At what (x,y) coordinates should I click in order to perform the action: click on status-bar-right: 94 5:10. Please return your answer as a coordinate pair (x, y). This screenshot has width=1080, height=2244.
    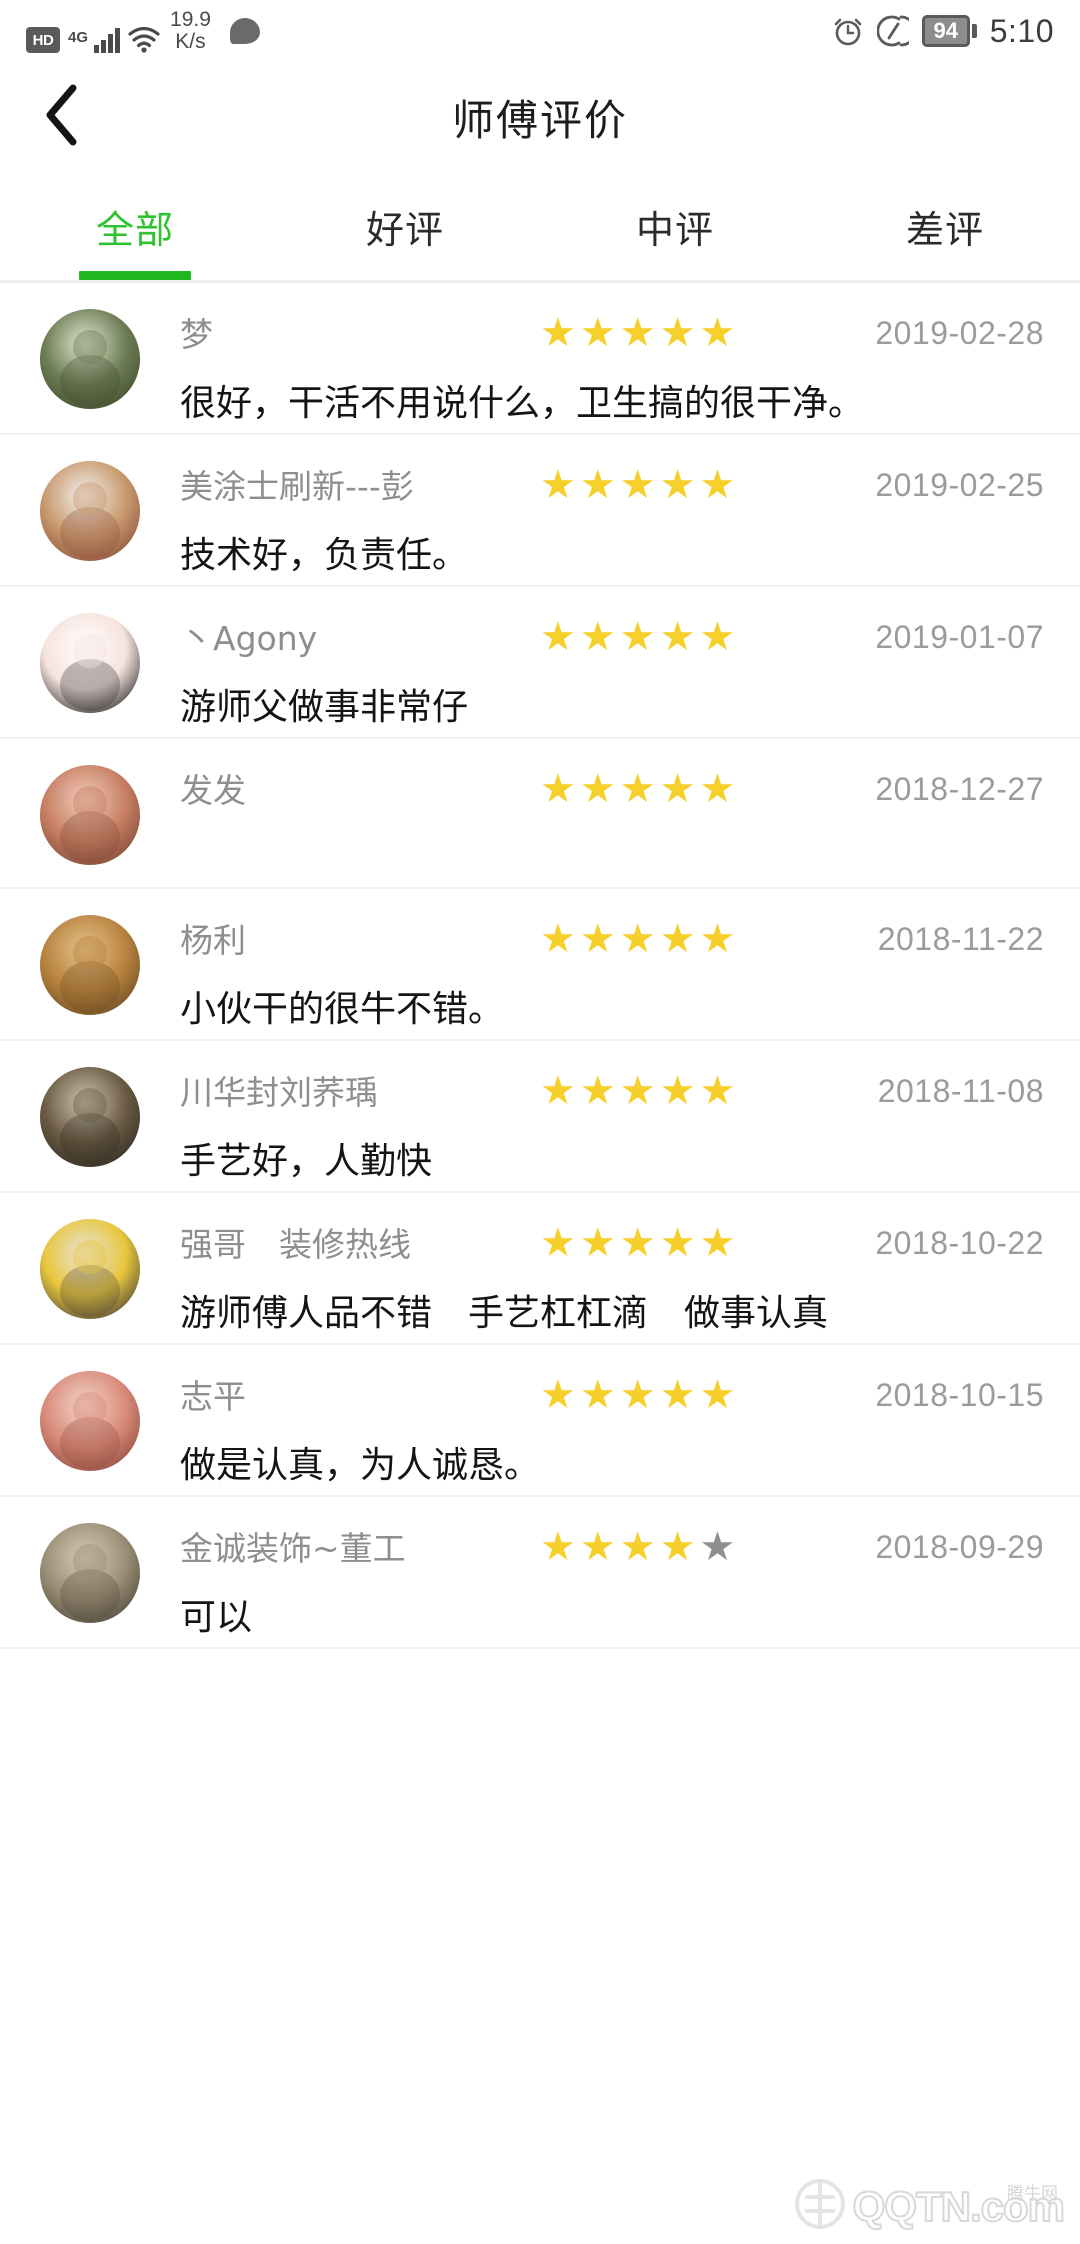
    Looking at the image, I should click on (943, 31).